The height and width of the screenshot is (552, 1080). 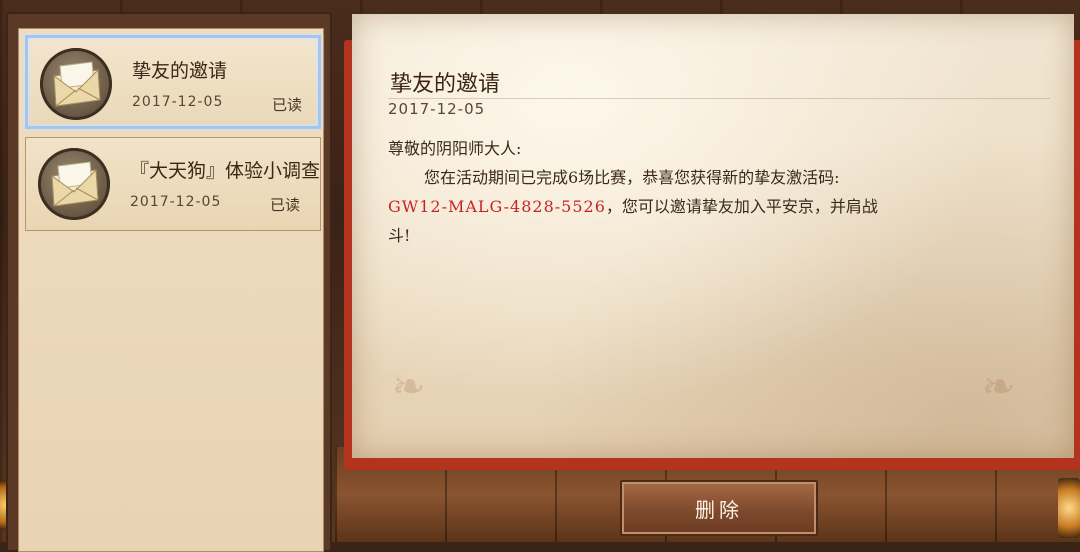 What do you see at coordinates (632, 177) in the screenshot?
I see `letter-line-1: 您在活动期间已完成6场比赛，恭喜您获得新的挚友激活码:` at bounding box center [632, 177].